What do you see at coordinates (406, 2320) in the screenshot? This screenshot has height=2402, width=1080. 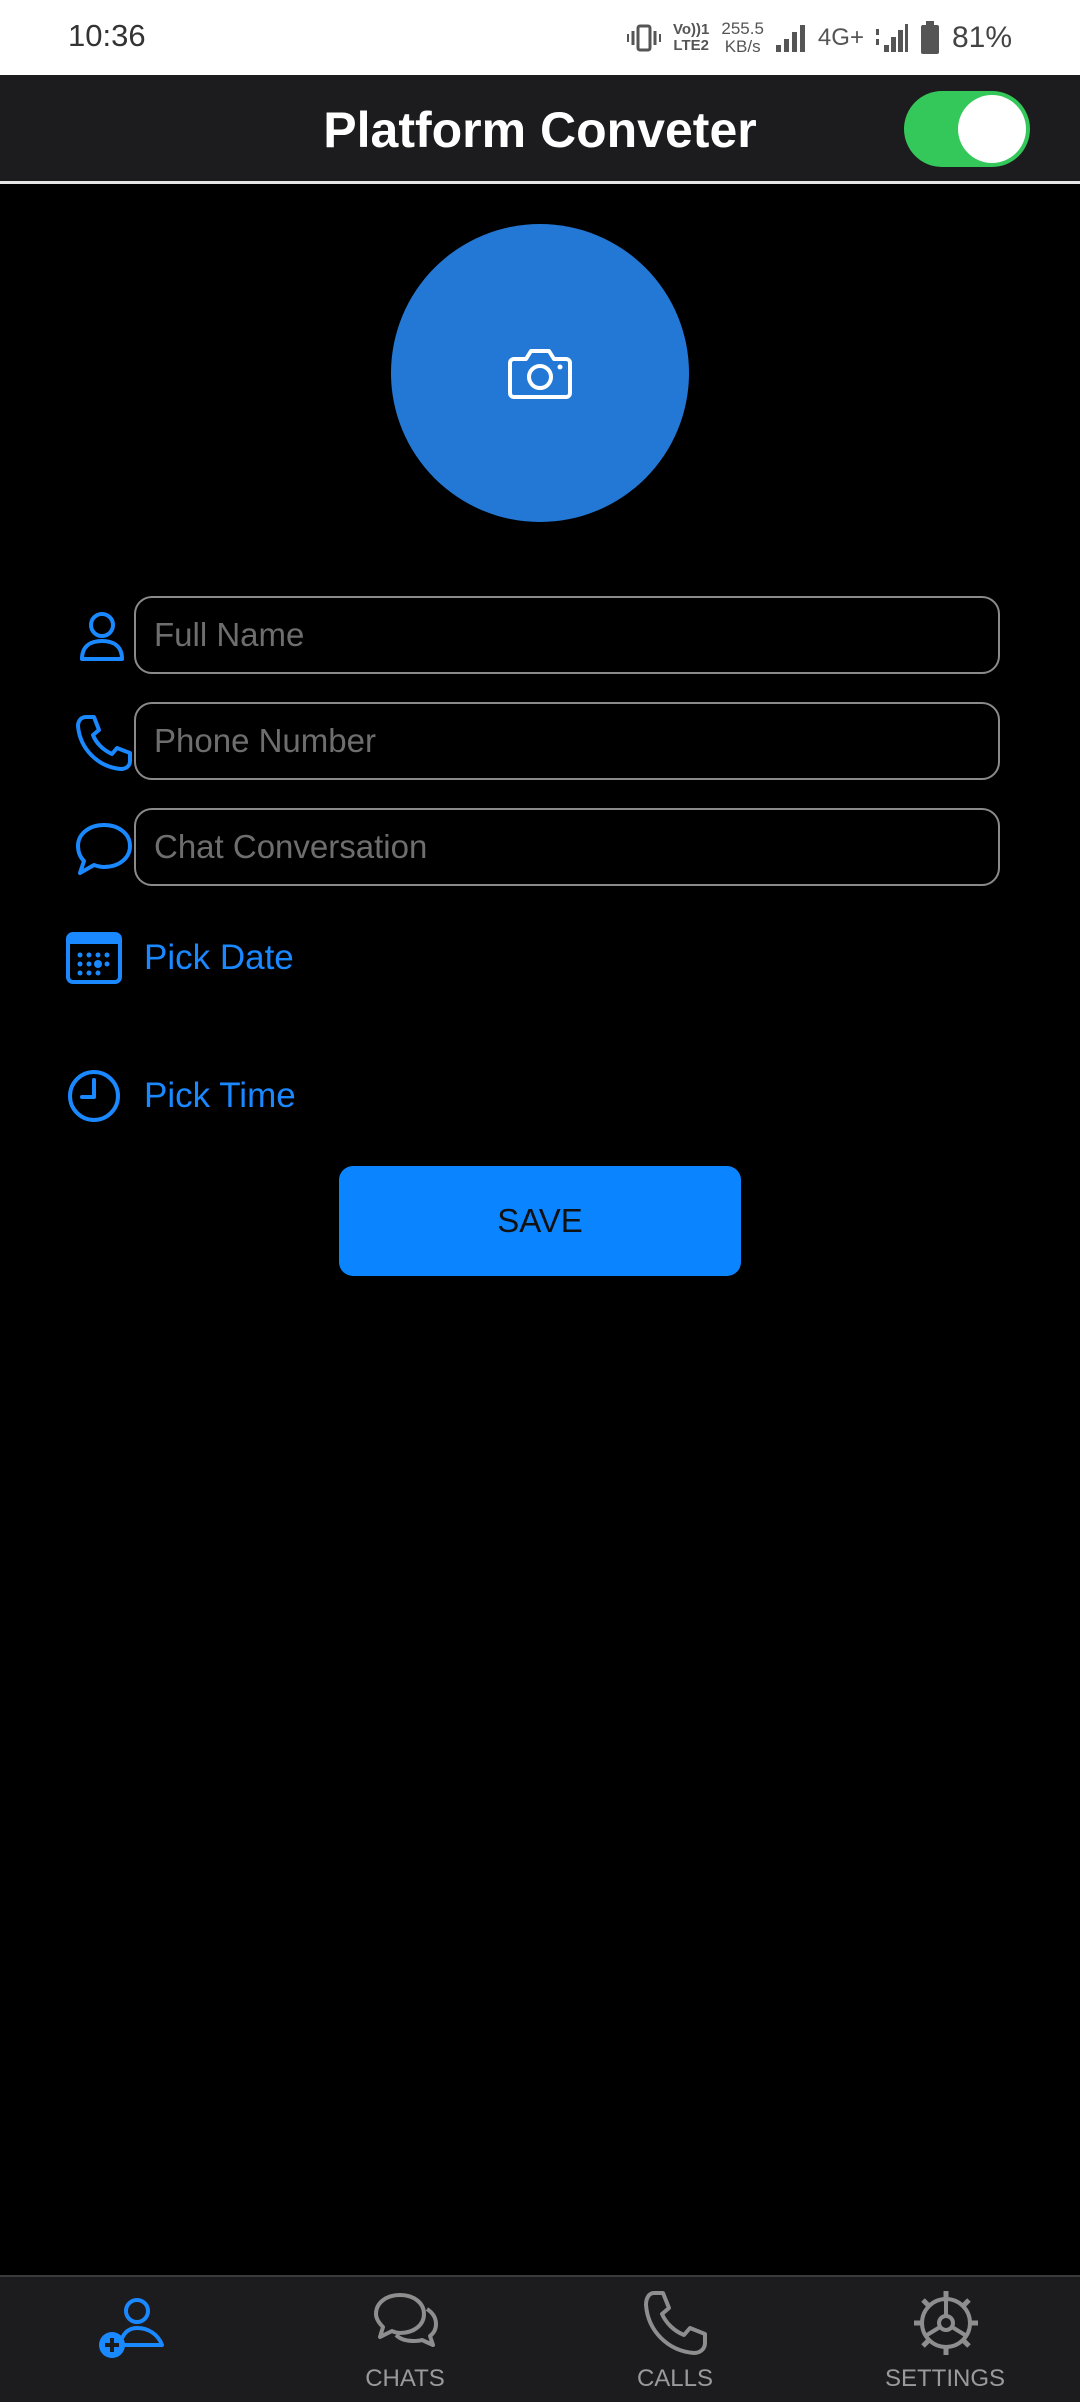 I see `chats-icon` at bounding box center [406, 2320].